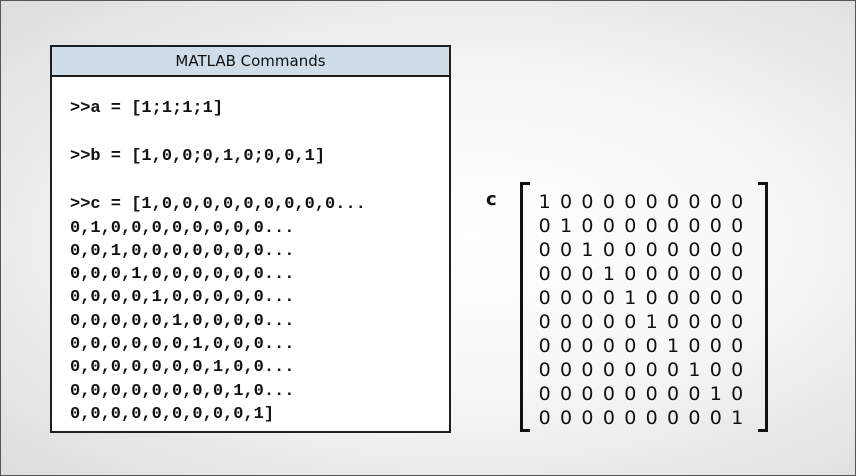 The height and width of the screenshot is (476, 856). Describe the element at coordinates (763, 307) in the screenshot. I see `right-bracket` at that location.